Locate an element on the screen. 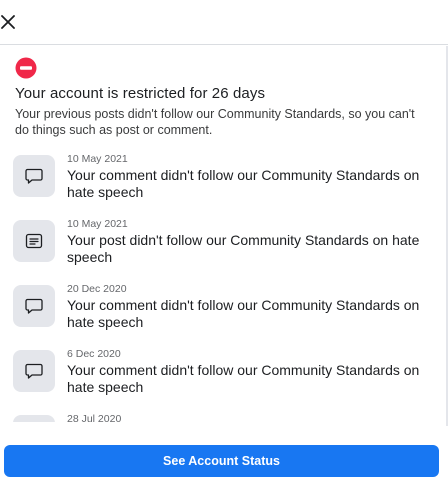  close-button is located at coordinates (8, 22).